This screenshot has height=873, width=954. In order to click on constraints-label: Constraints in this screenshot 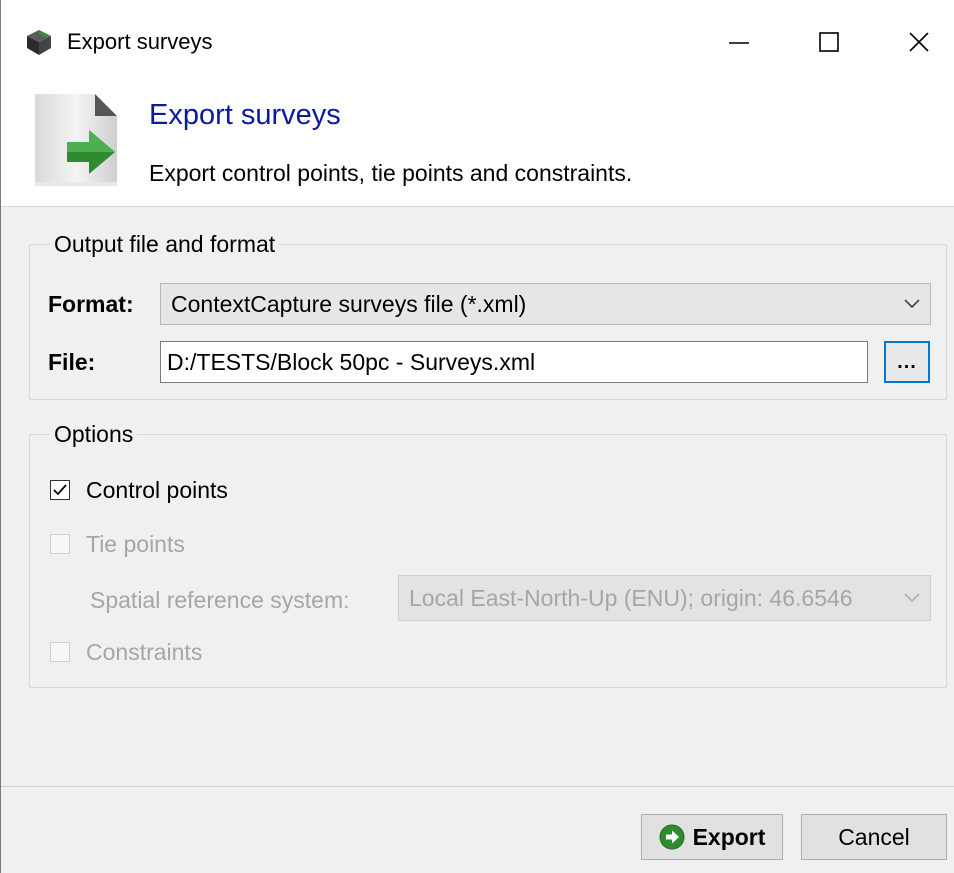, I will do `click(144, 652)`.